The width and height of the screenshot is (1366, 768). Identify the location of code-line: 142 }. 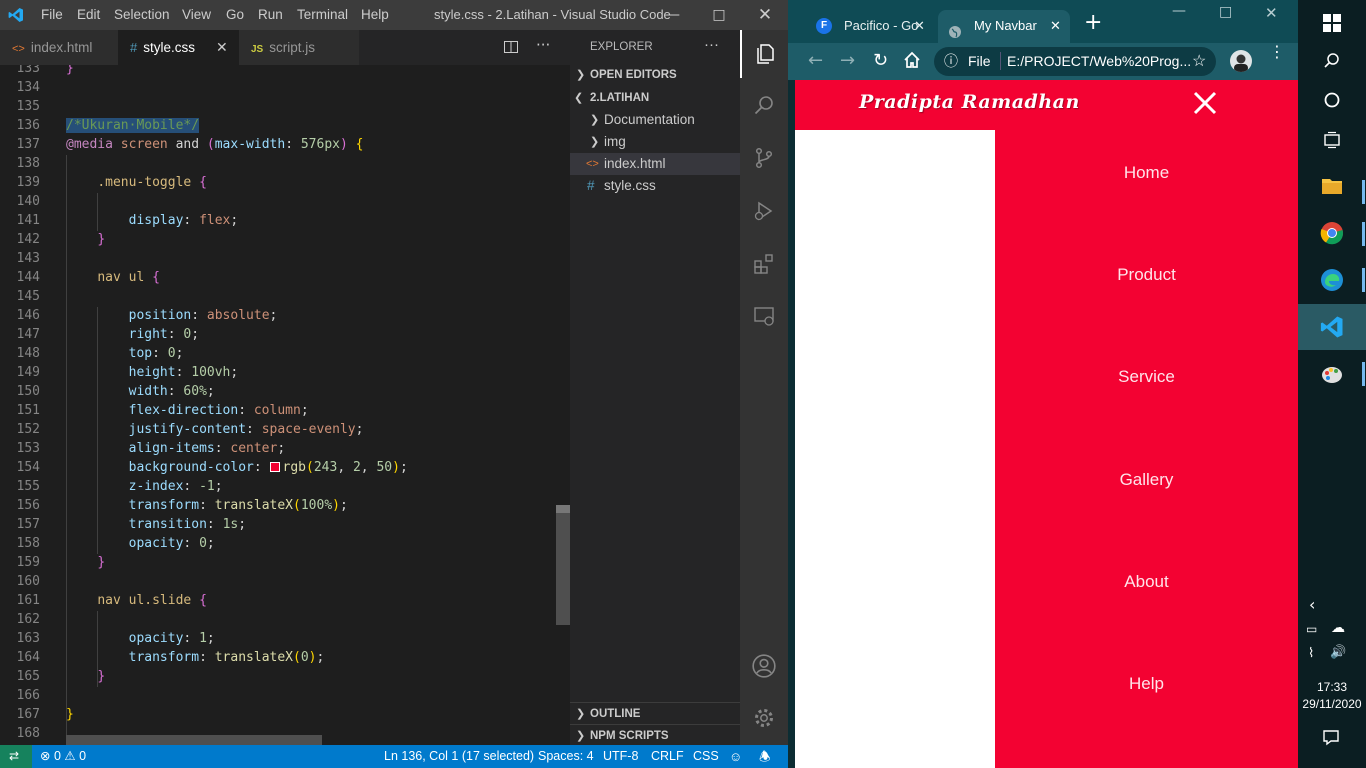
(278, 239).